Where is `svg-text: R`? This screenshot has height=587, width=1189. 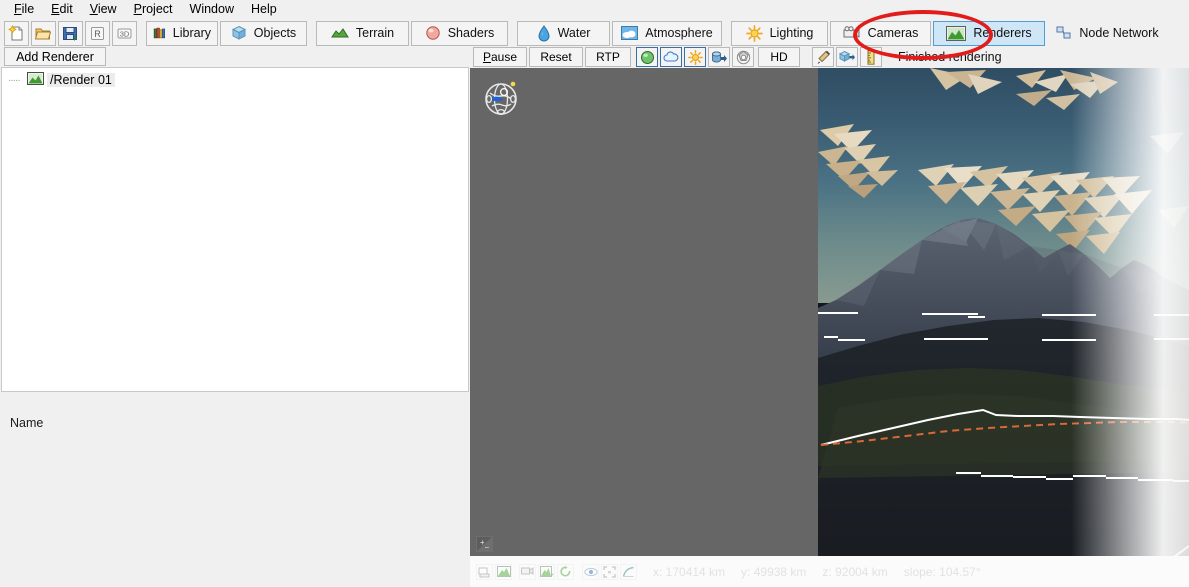 svg-text: R is located at coordinates (97, 34).